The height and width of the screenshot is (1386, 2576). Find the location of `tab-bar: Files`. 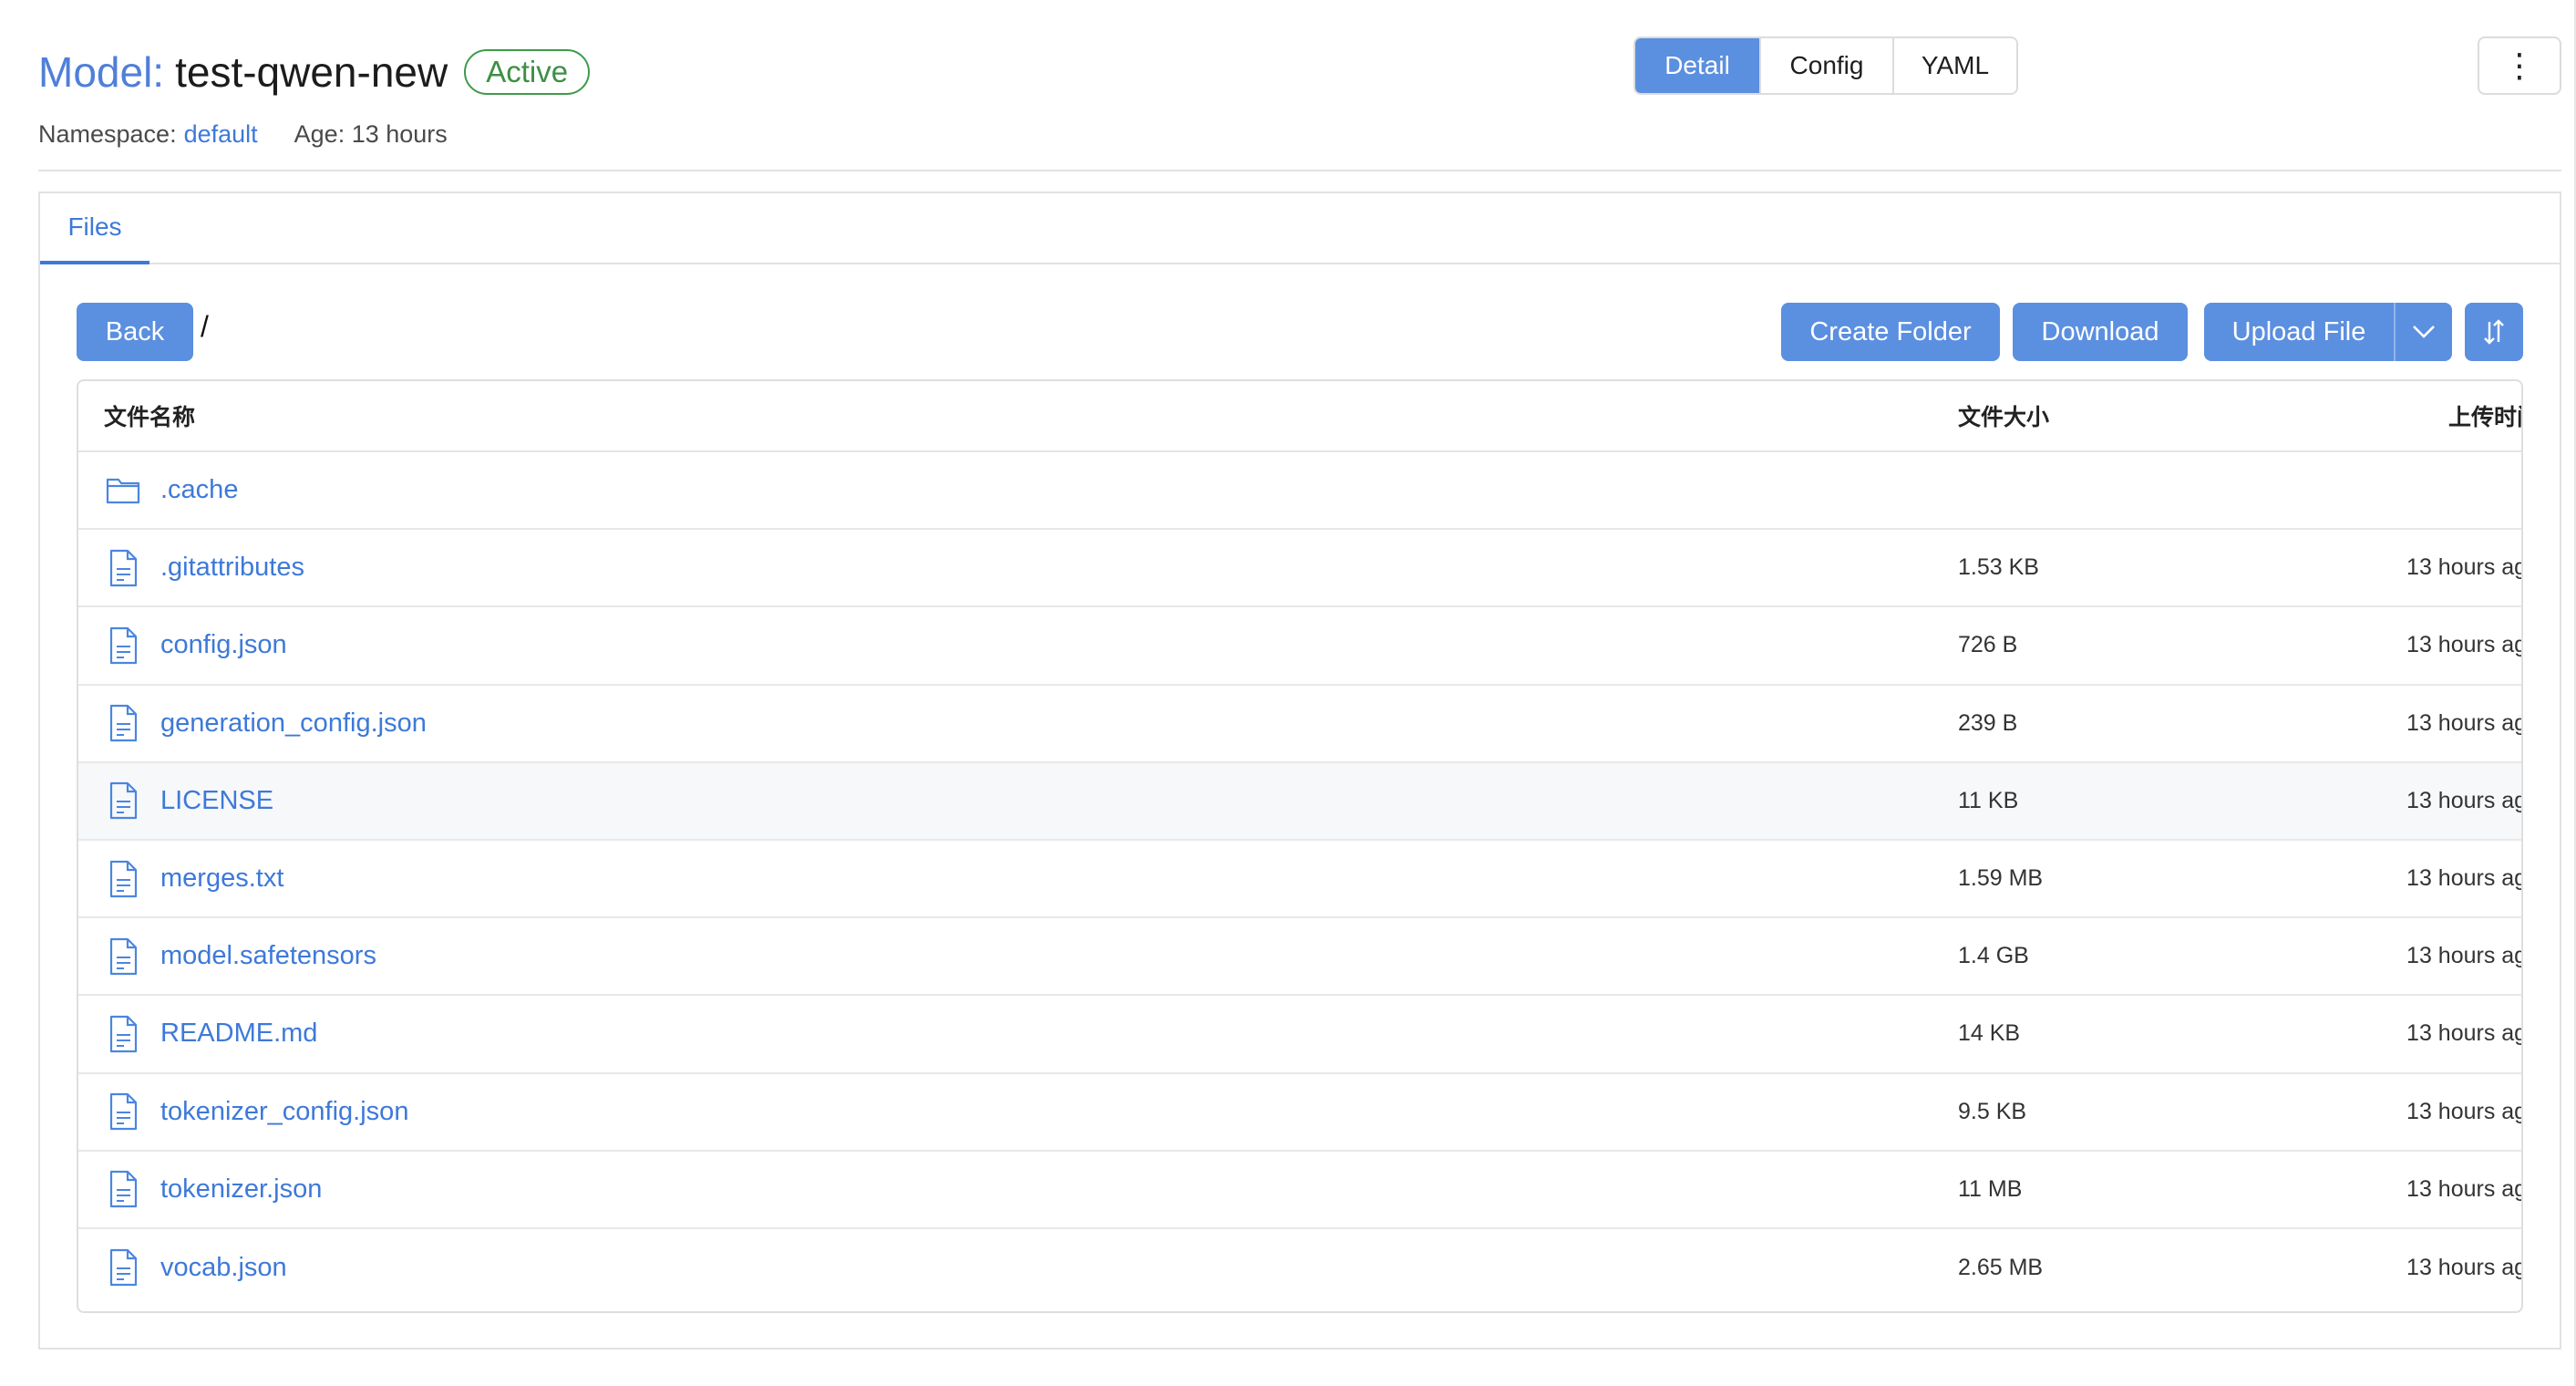

tab-bar: Files is located at coordinates (1300, 228).